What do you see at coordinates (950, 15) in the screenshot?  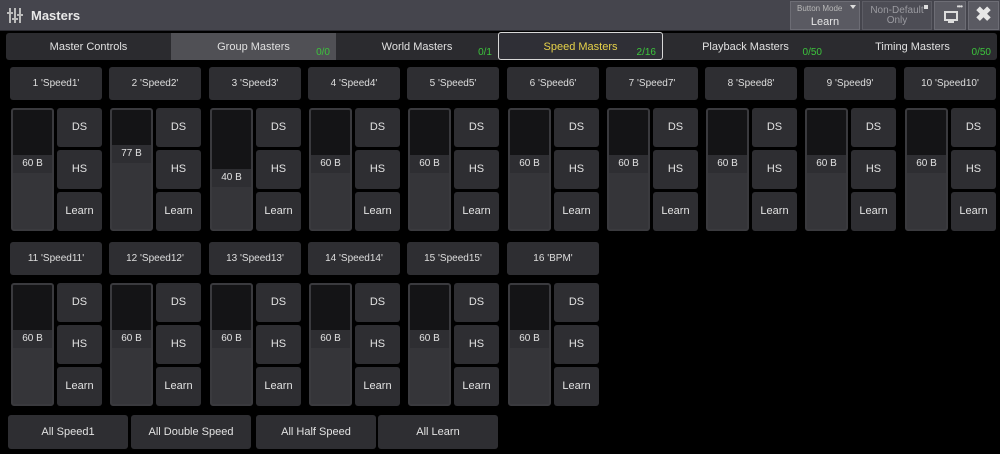 I see `display-button: •••` at bounding box center [950, 15].